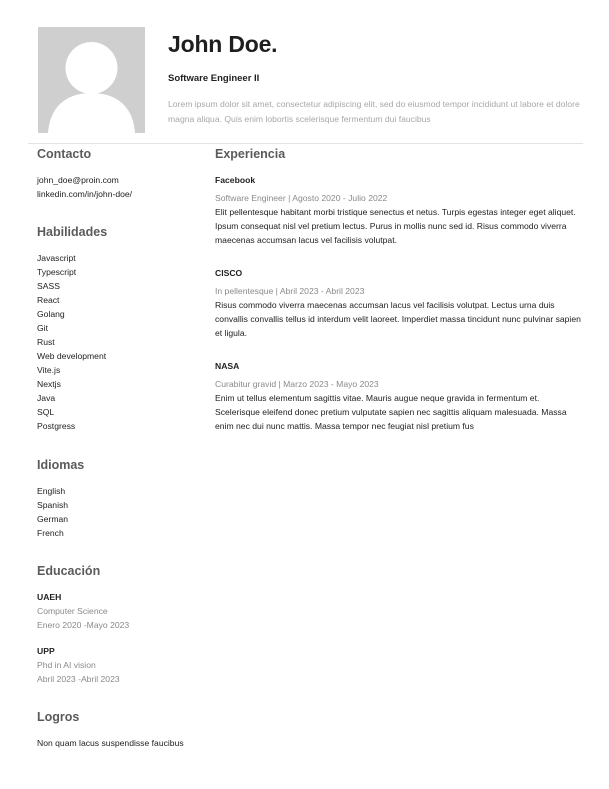  Describe the element at coordinates (250, 154) in the screenshot. I see `experience-title: Experiencia` at that location.